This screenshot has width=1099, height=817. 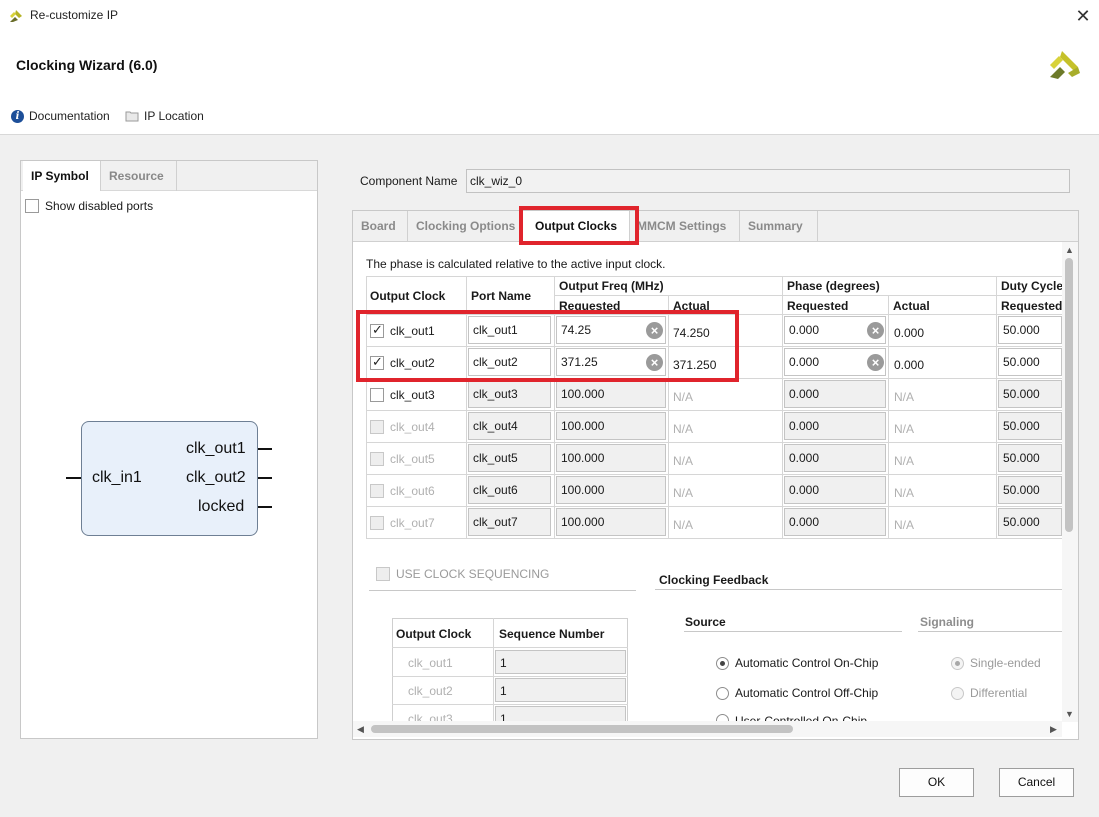 What do you see at coordinates (1005, 663) in the screenshot?
I see `radio-label: Single-ended` at bounding box center [1005, 663].